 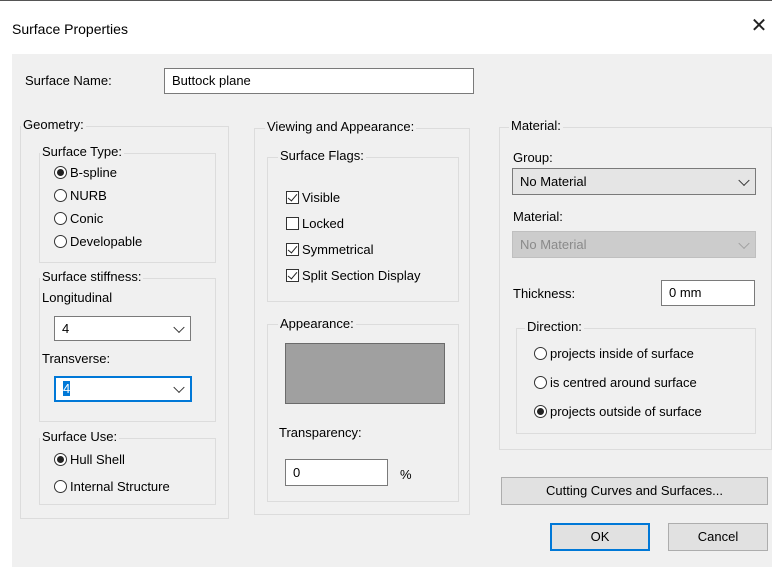 I want to click on surface-stiffness-legend: Surface stiffness:, so click(x=92, y=276).